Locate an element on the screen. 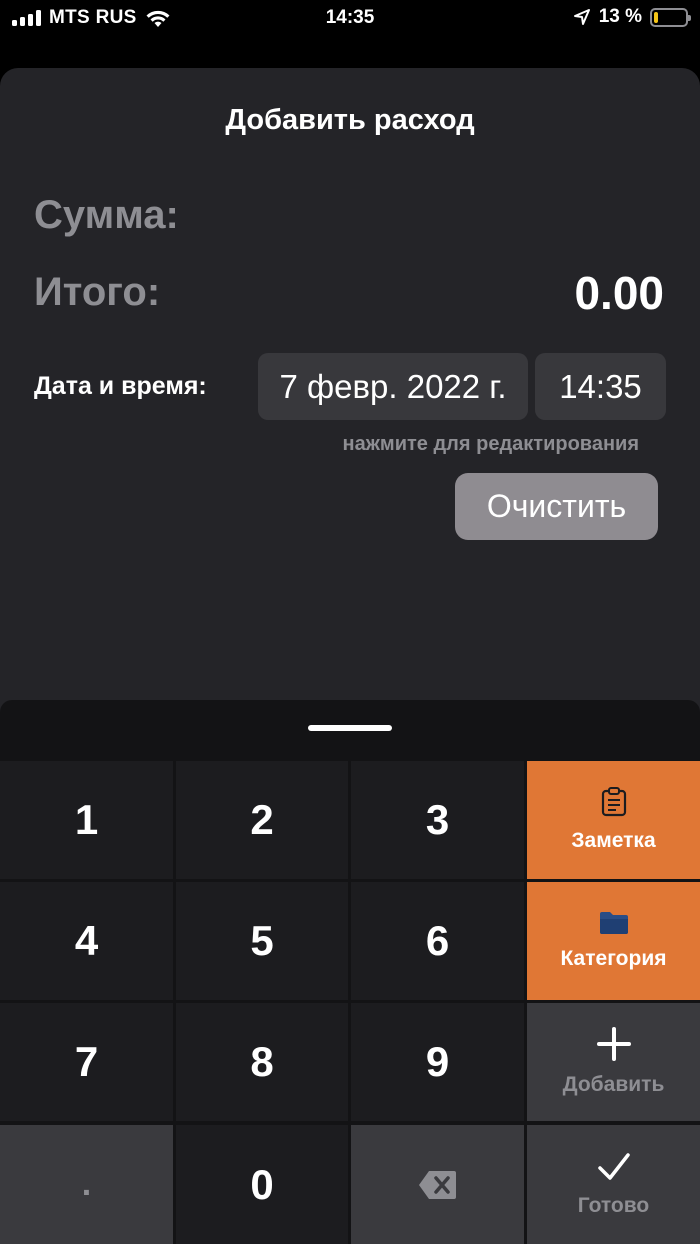 The image size is (700, 1244). datetime-label: Дата и время: is located at coordinates (120, 386).